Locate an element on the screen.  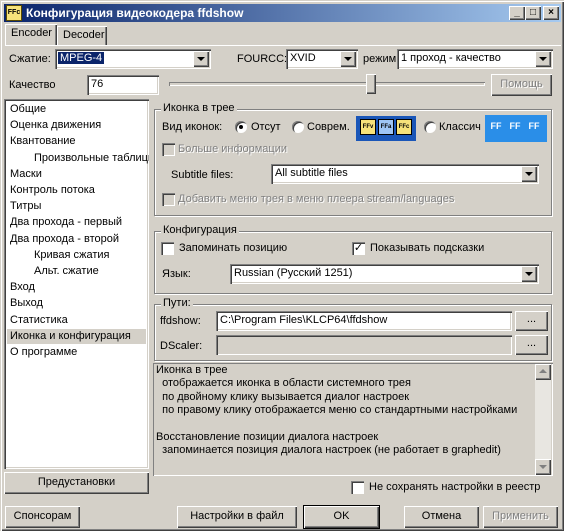
mode-select: 1 проход - качество is located at coordinates (475, 59).